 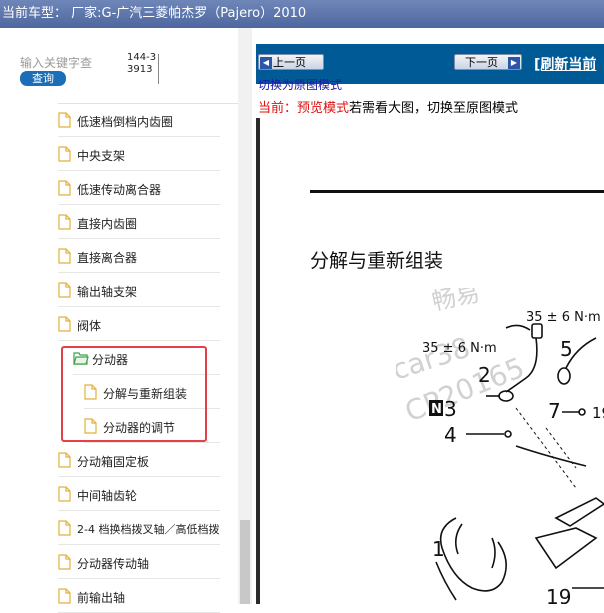 What do you see at coordinates (125, 122) in the screenshot?
I see `tree-item-label: 低速档倒档内齿圈` at bounding box center [125, 122].